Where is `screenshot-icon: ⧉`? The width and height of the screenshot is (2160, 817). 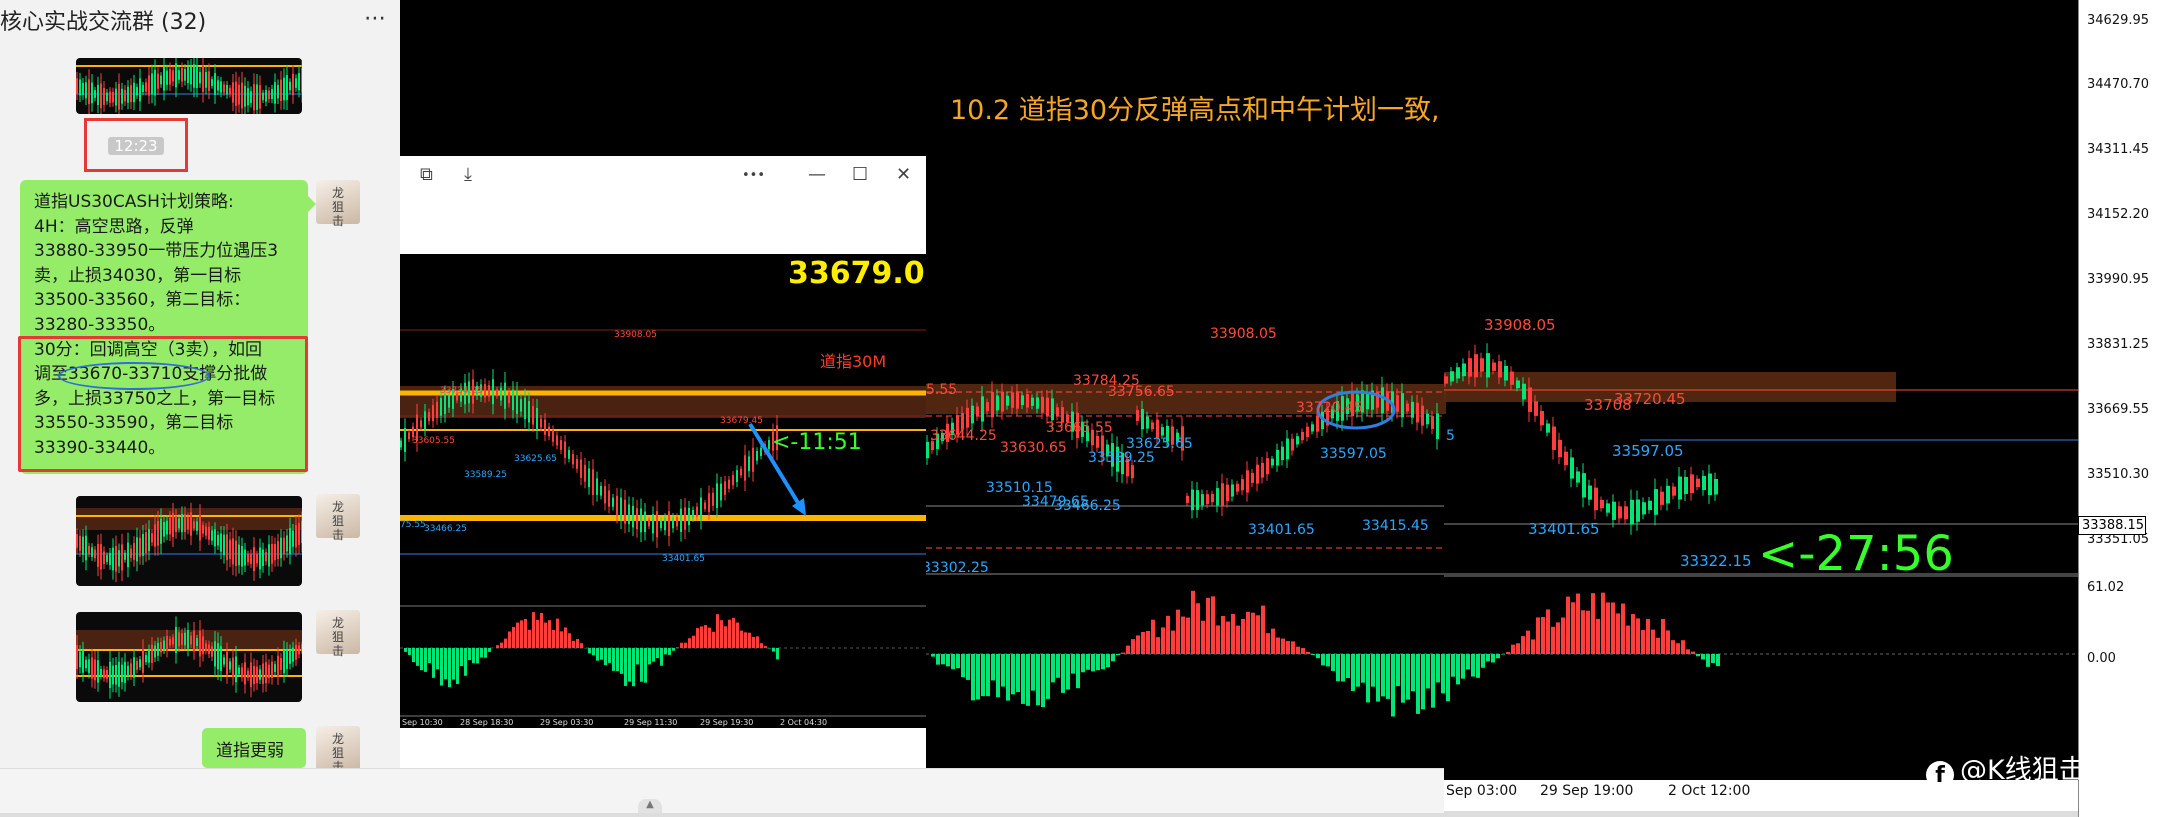
screenshot-icon: ⧉ is located at coordinates (426, 174).